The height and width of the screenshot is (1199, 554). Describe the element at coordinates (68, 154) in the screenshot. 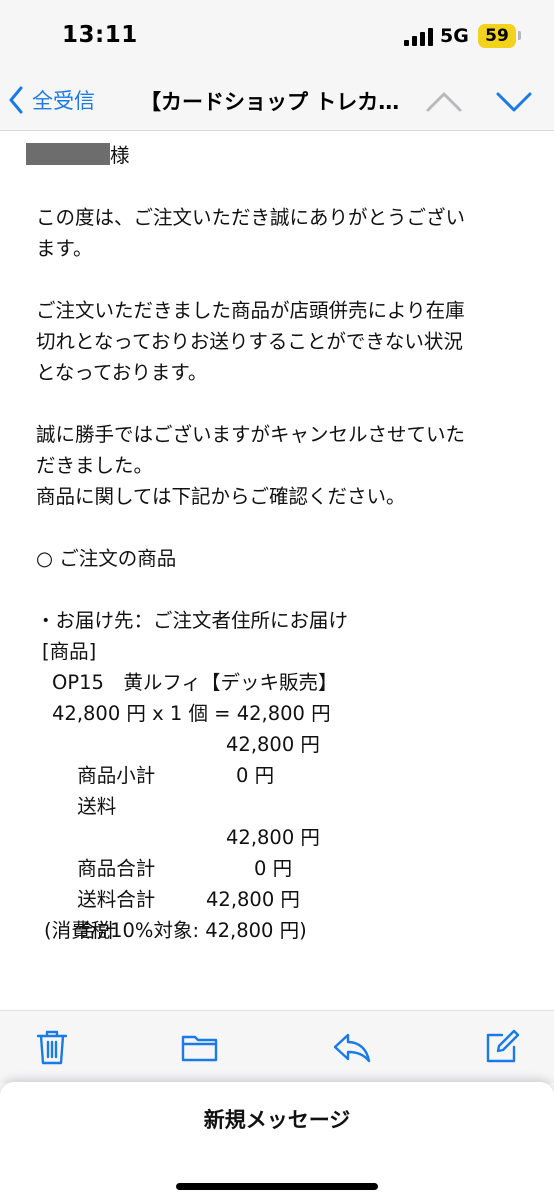

I see `redacted-name` at that location.